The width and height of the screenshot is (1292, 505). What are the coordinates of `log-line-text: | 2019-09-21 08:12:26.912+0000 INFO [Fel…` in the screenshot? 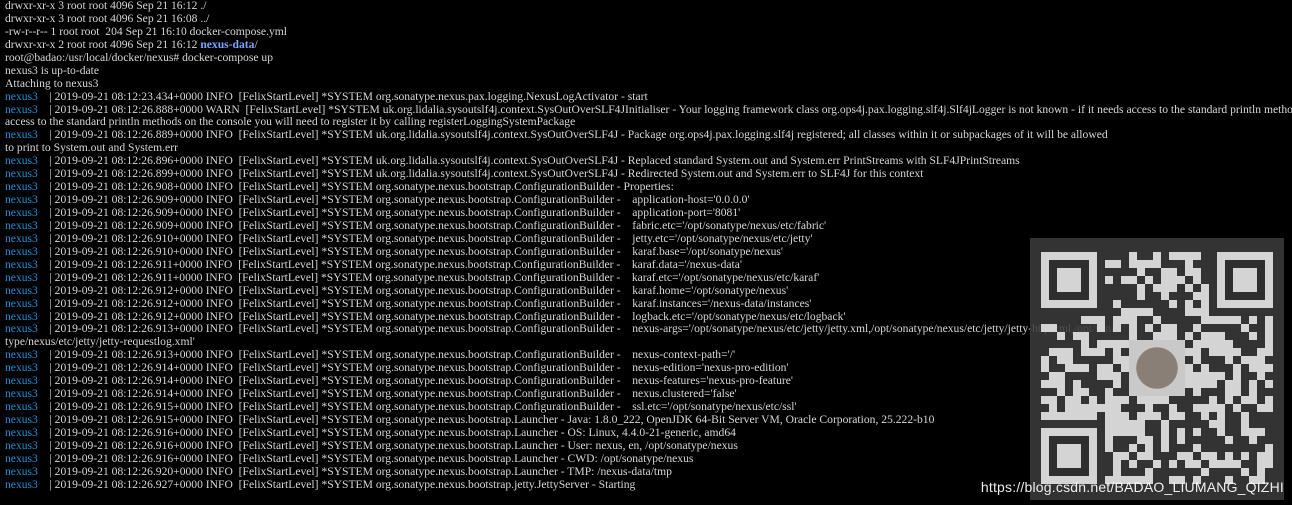 It's located at (424, 303).